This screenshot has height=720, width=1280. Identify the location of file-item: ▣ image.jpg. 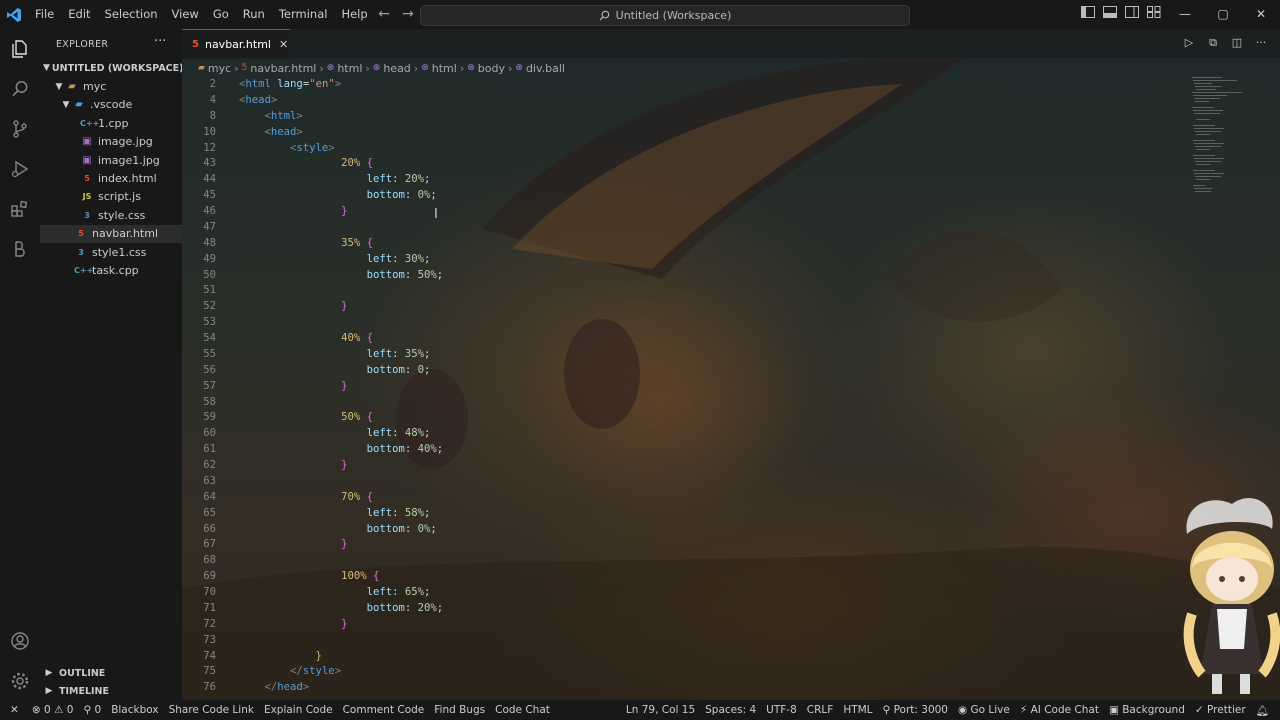
(111, 142).